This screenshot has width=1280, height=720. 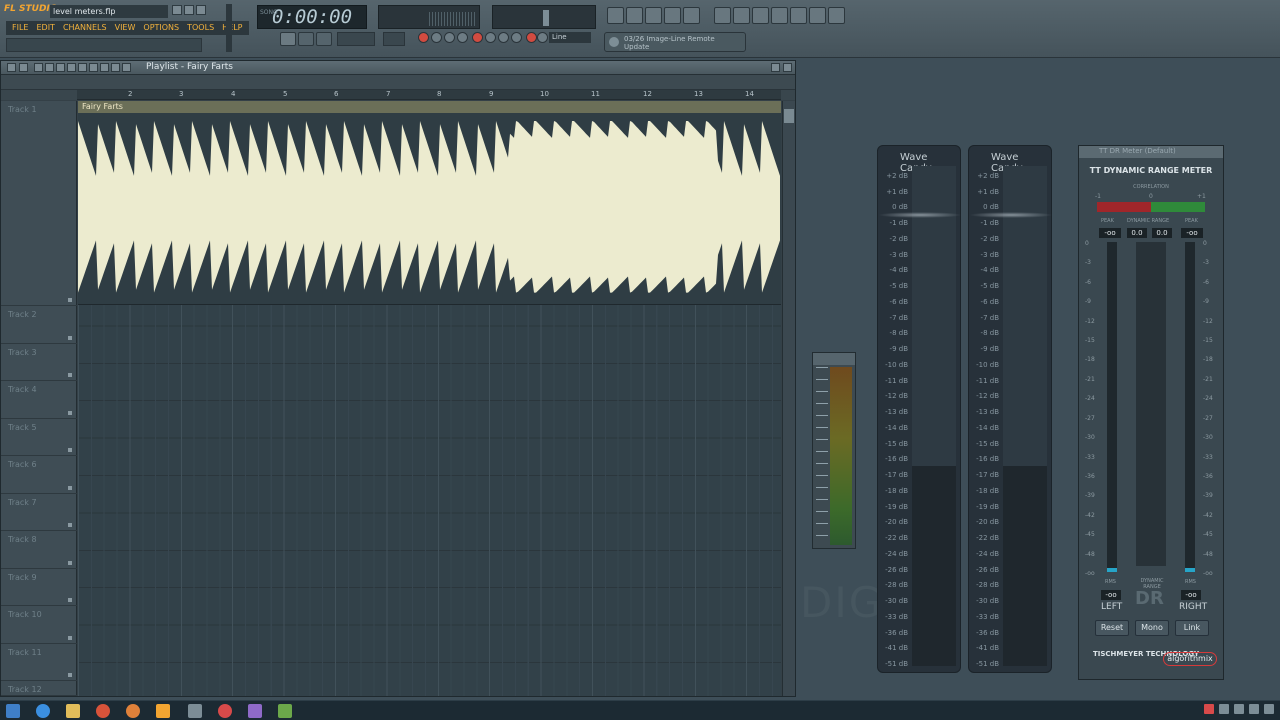 I want to click on menu-view: VIEW, so click(x=125, y=28).